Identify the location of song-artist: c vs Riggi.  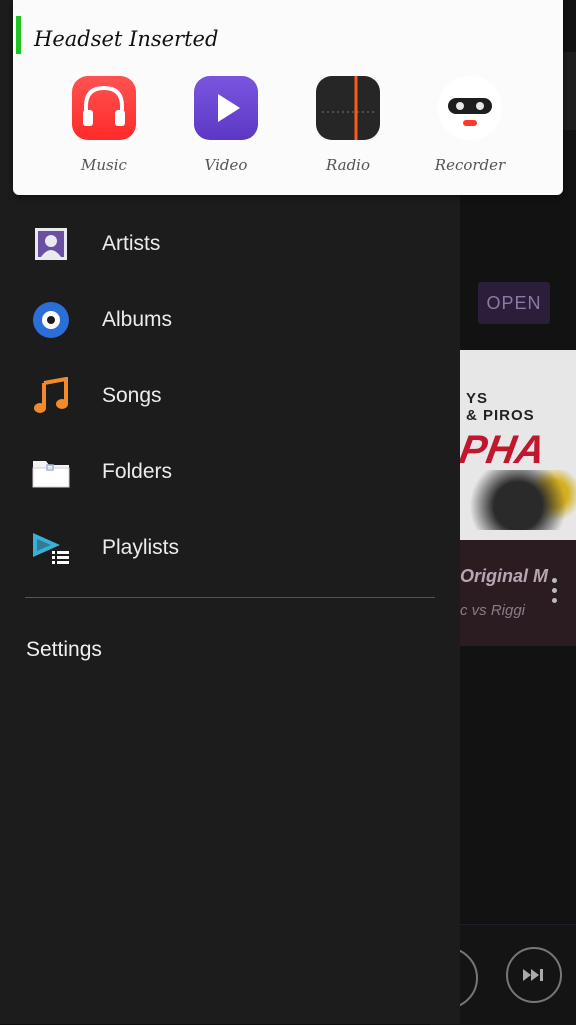
(493, 610).